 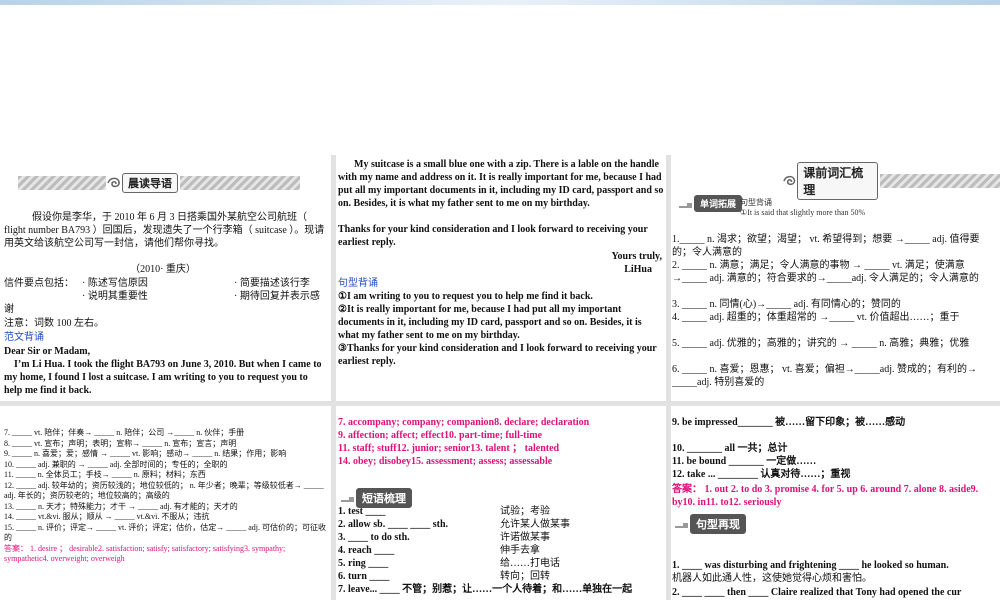 I want to click on vocab-title: 课前词汇梳理, so click(x=837, y=181).